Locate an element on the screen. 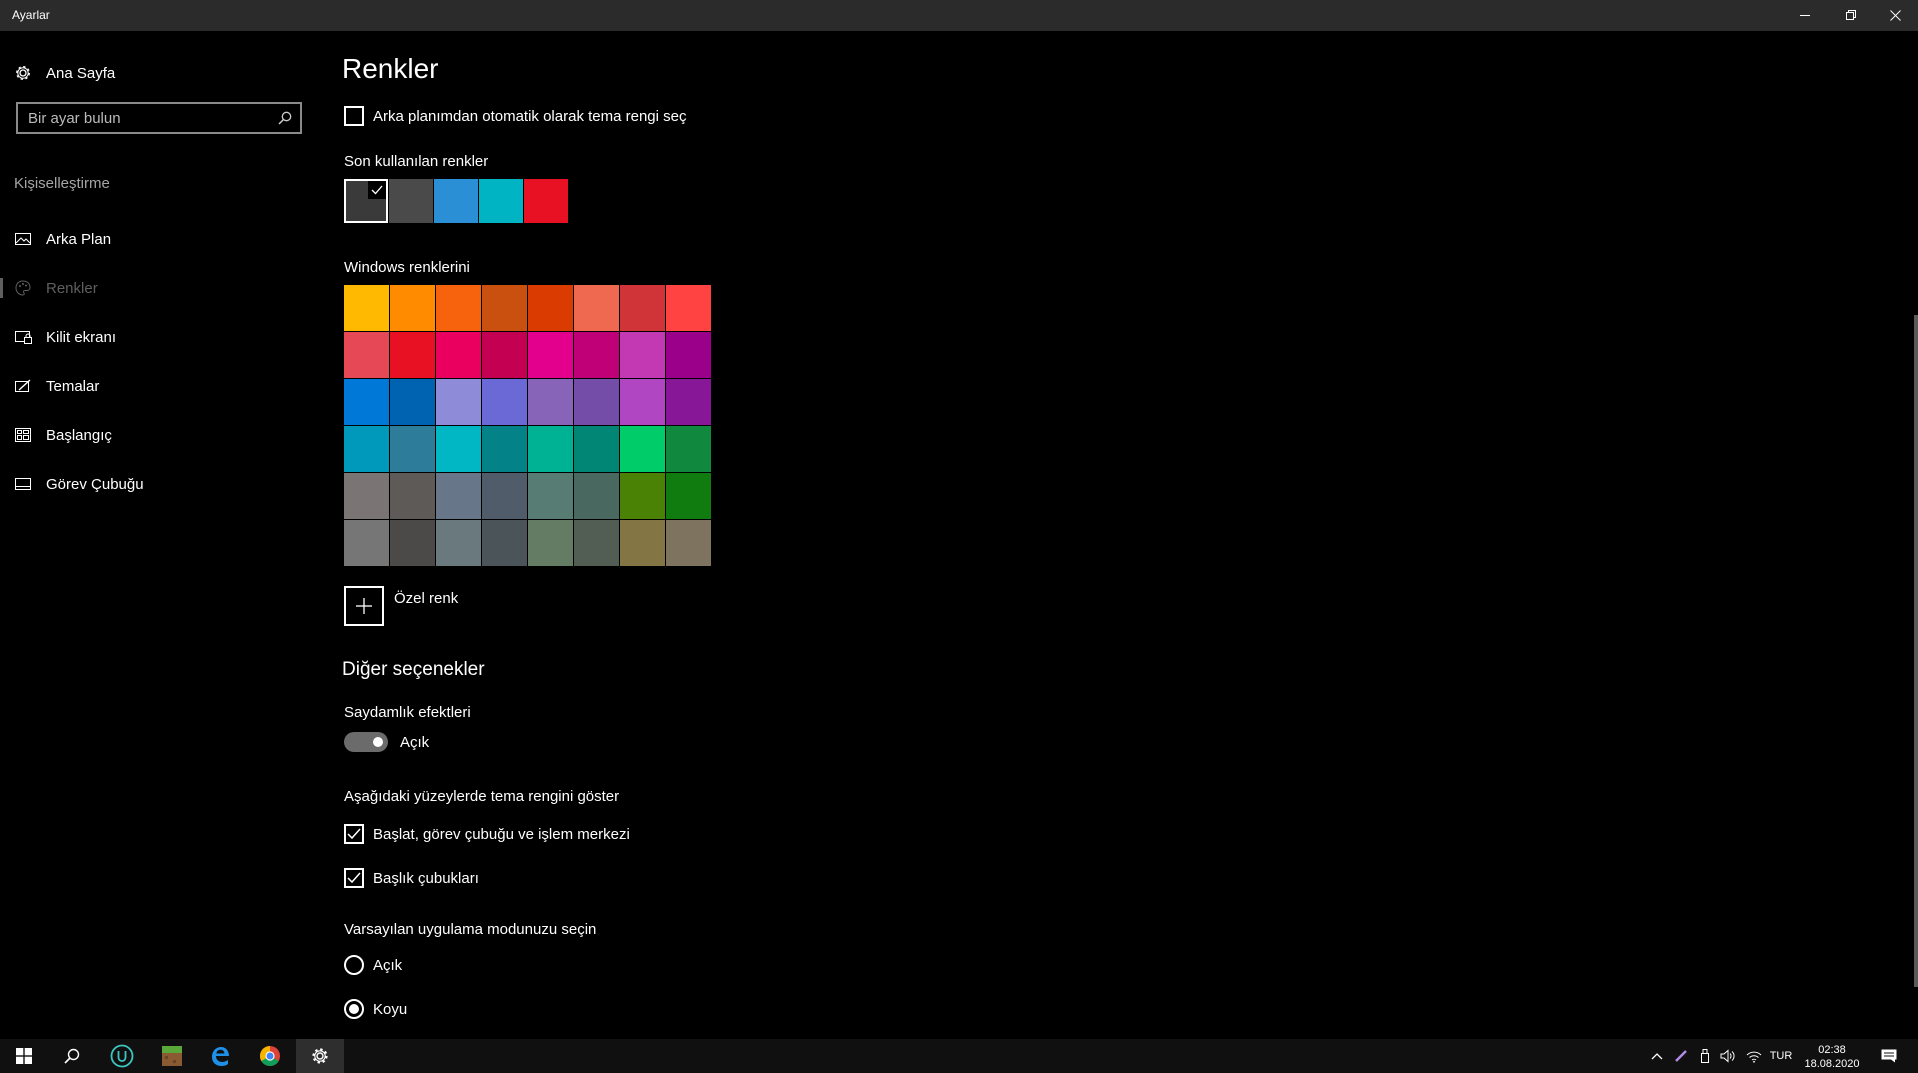  checkmark-icon is located at coordinates (354, 878).